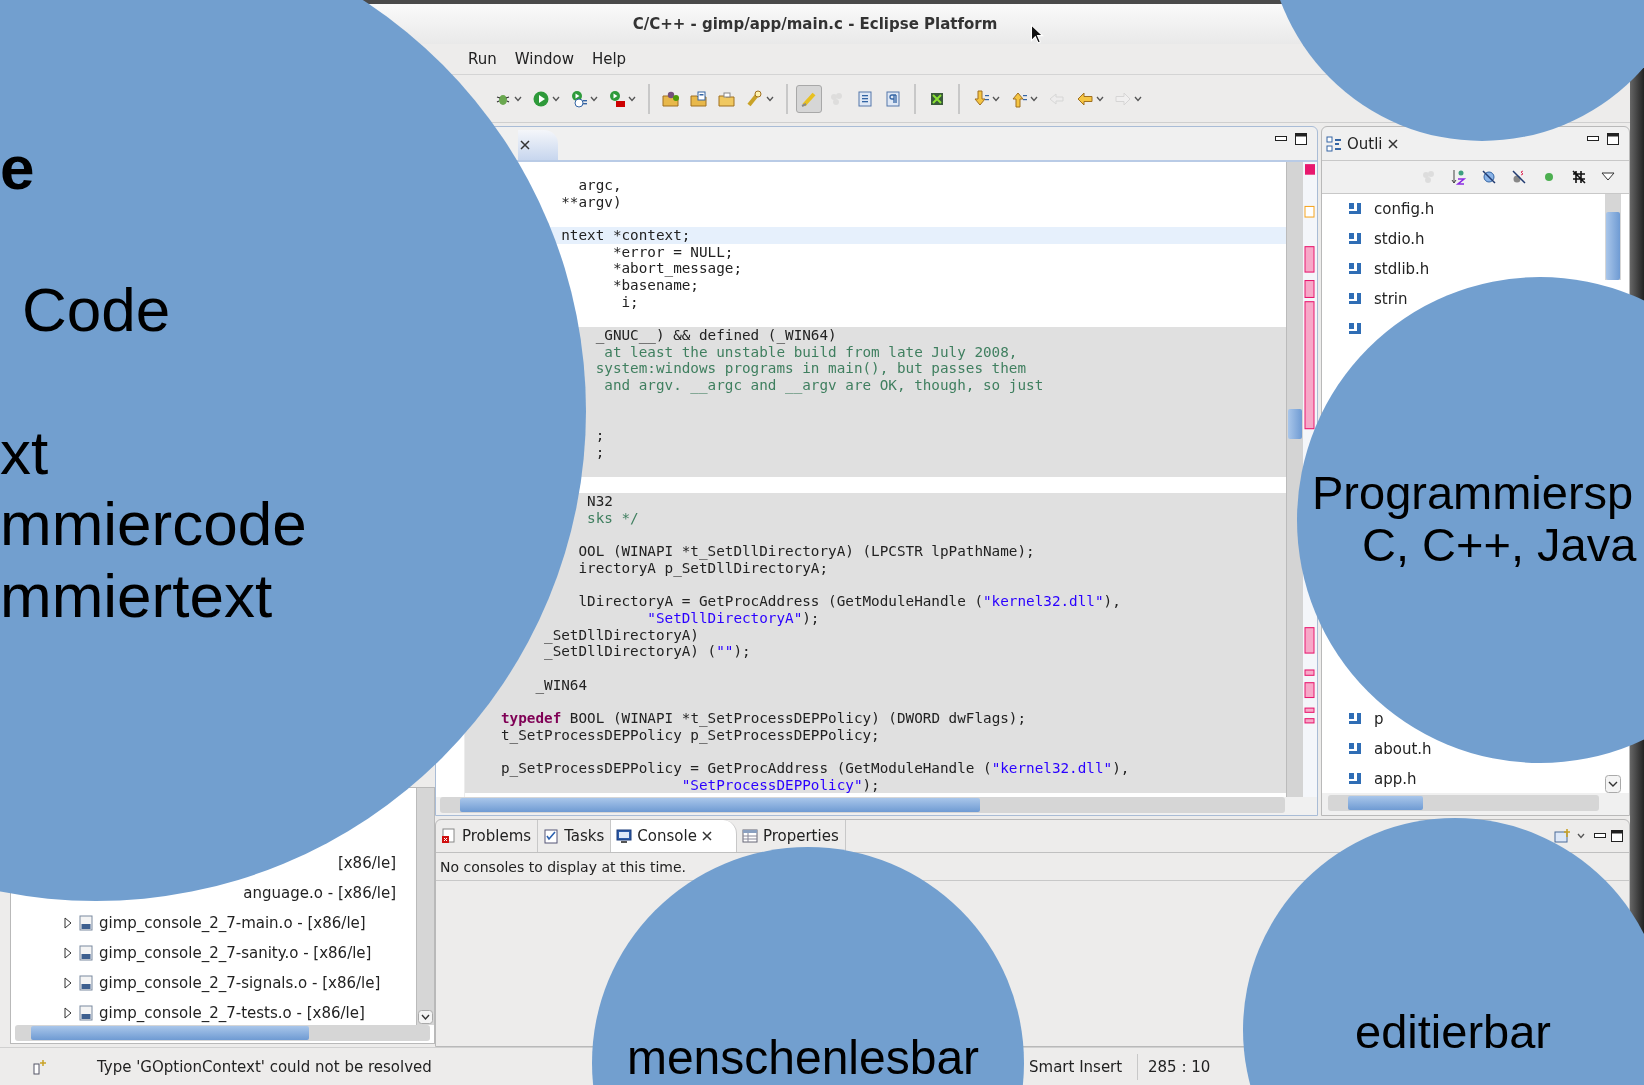 The height and width of the screenshot is (1085, 1644). Describe the element at coordinates (232, 1013) in the screenshot. I see `tree-item: gimp_console_2_7-tests.o - [x86/le]` at that location.